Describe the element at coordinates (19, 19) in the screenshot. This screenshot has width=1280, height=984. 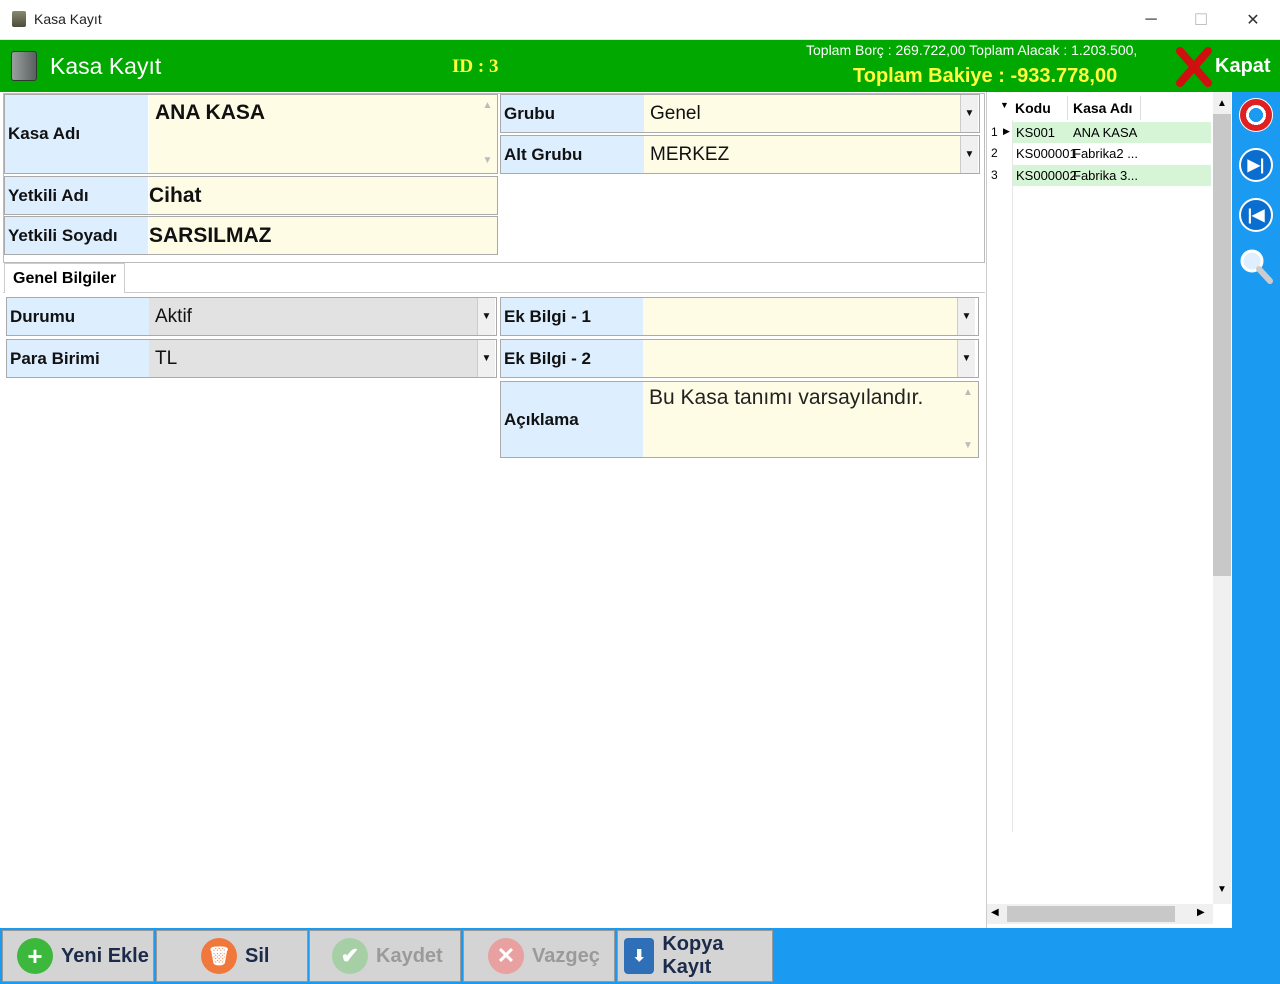
I see `app-icon` at that location.